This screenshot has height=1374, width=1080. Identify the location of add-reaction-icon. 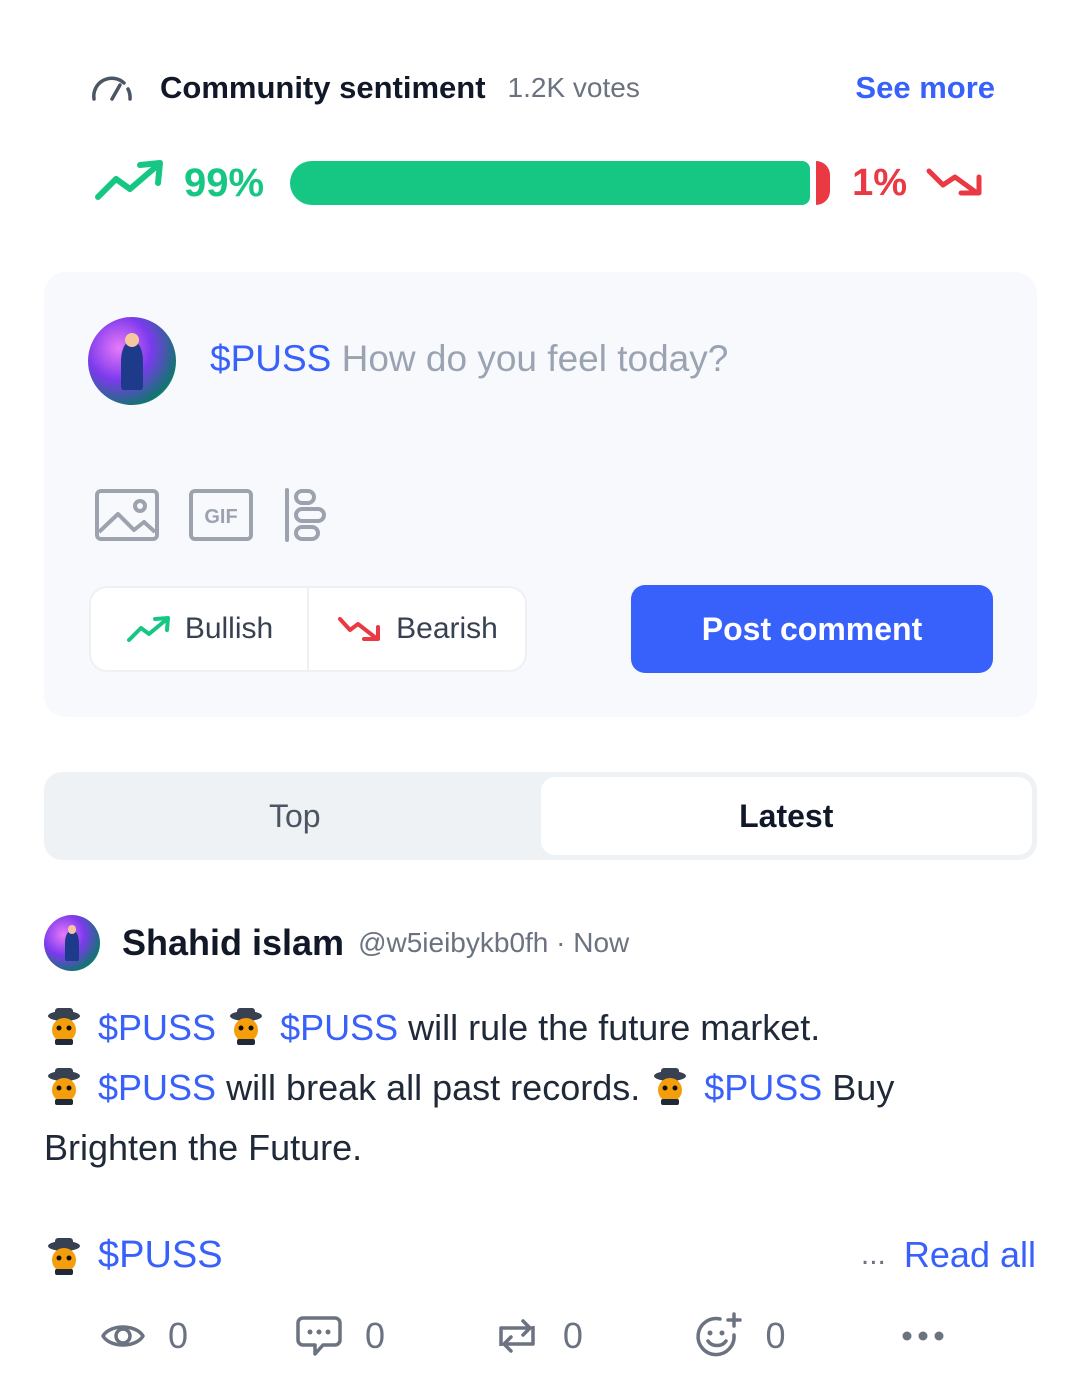
(718, 1334).